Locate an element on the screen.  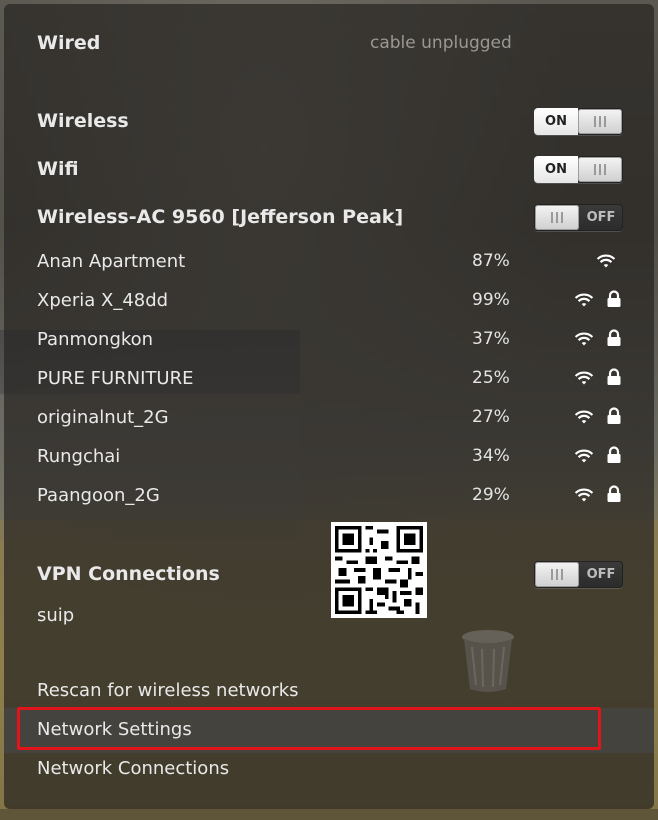
wireless-row: Wireless ON is located at coordinates (329, 121).